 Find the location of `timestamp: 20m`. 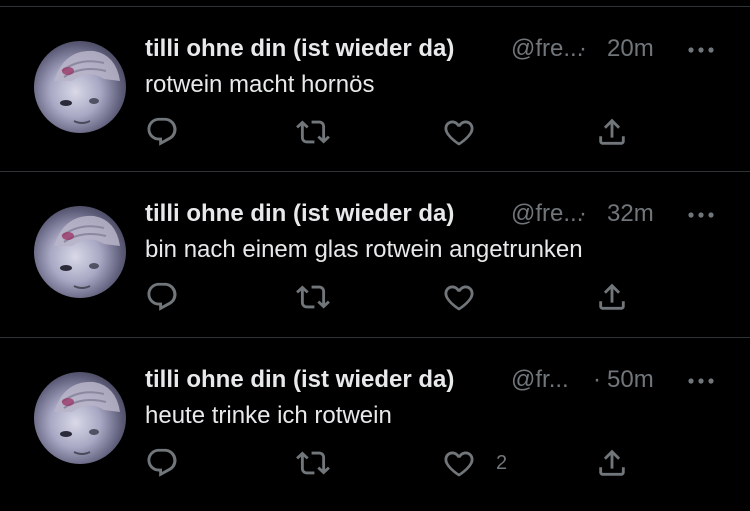

timestamp: 20m is located at coordinates (630, 49).